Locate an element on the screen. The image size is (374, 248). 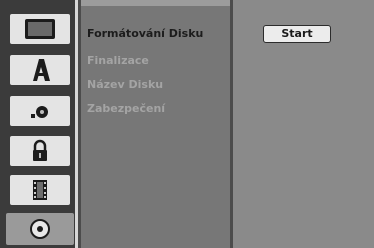
category-tv is located at coordinates (40, 29).